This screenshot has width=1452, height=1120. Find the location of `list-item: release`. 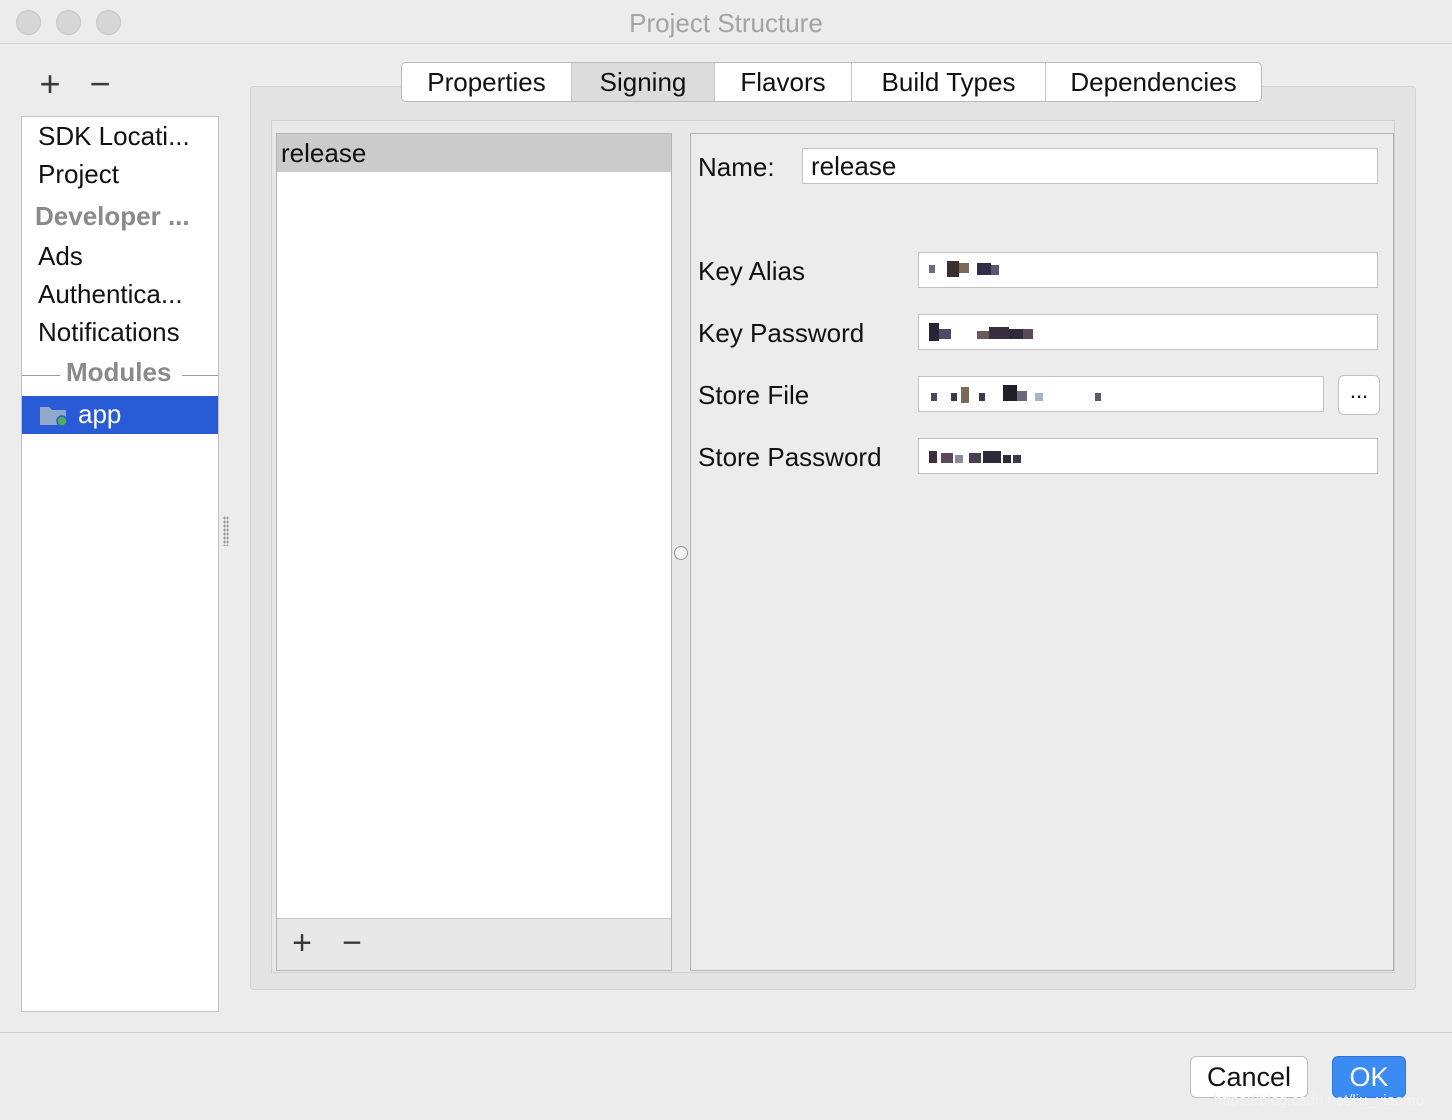

list-item: release is located at coordinates (474, 153).